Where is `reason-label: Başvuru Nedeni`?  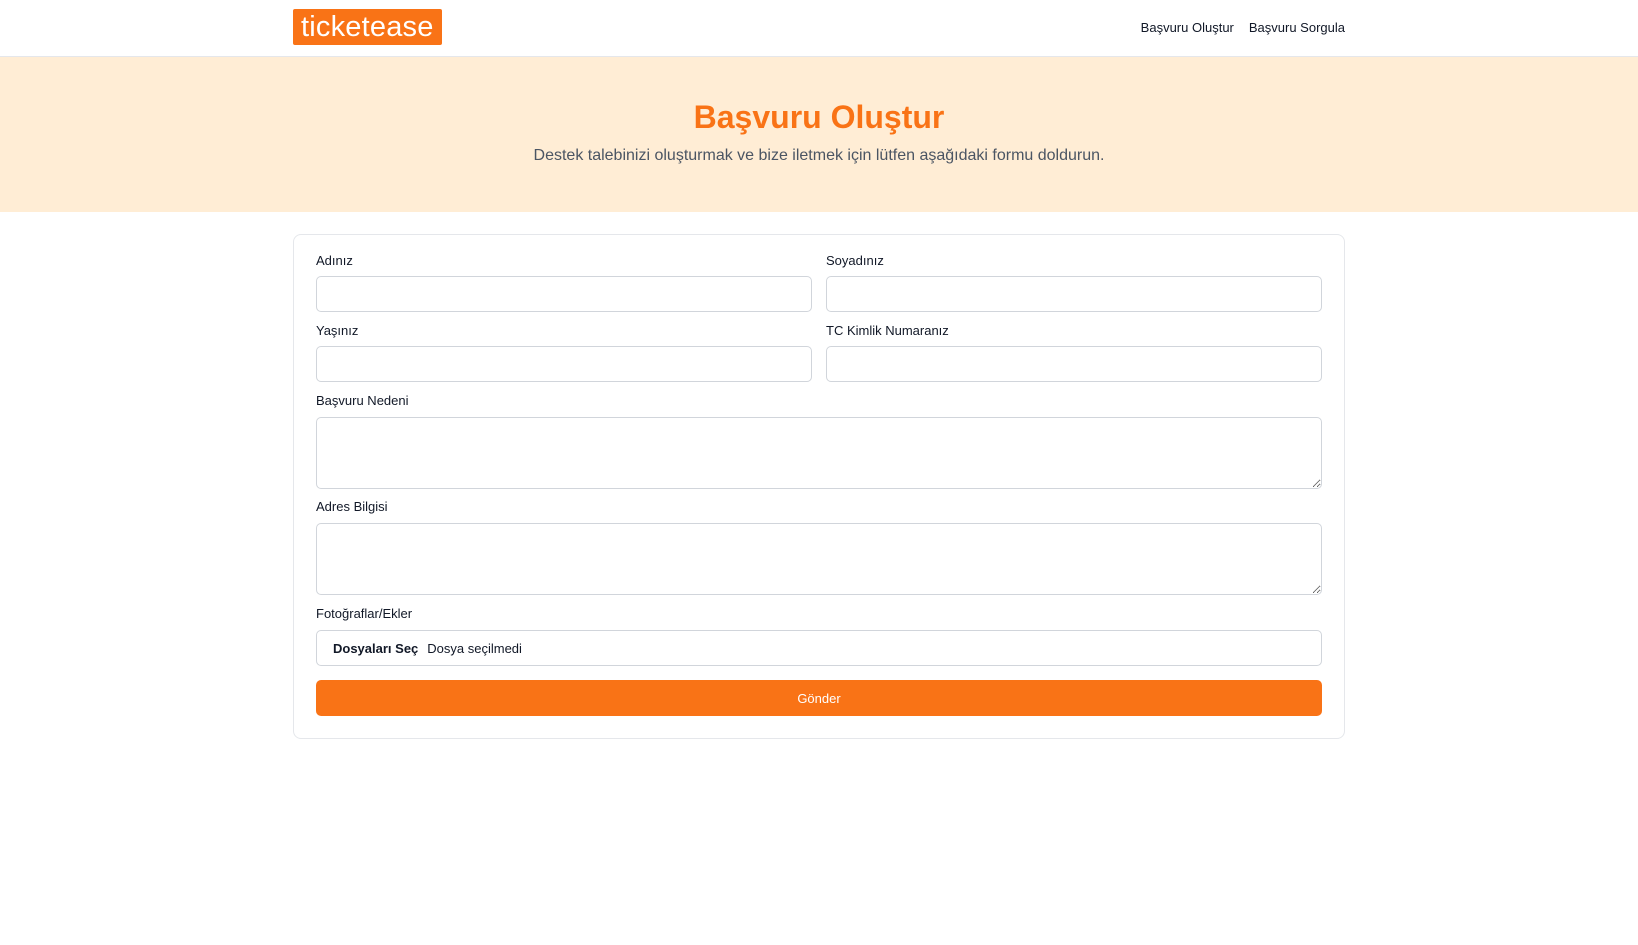 reason-label: Başvuru Nedeni is located at coordinates (362, 400).